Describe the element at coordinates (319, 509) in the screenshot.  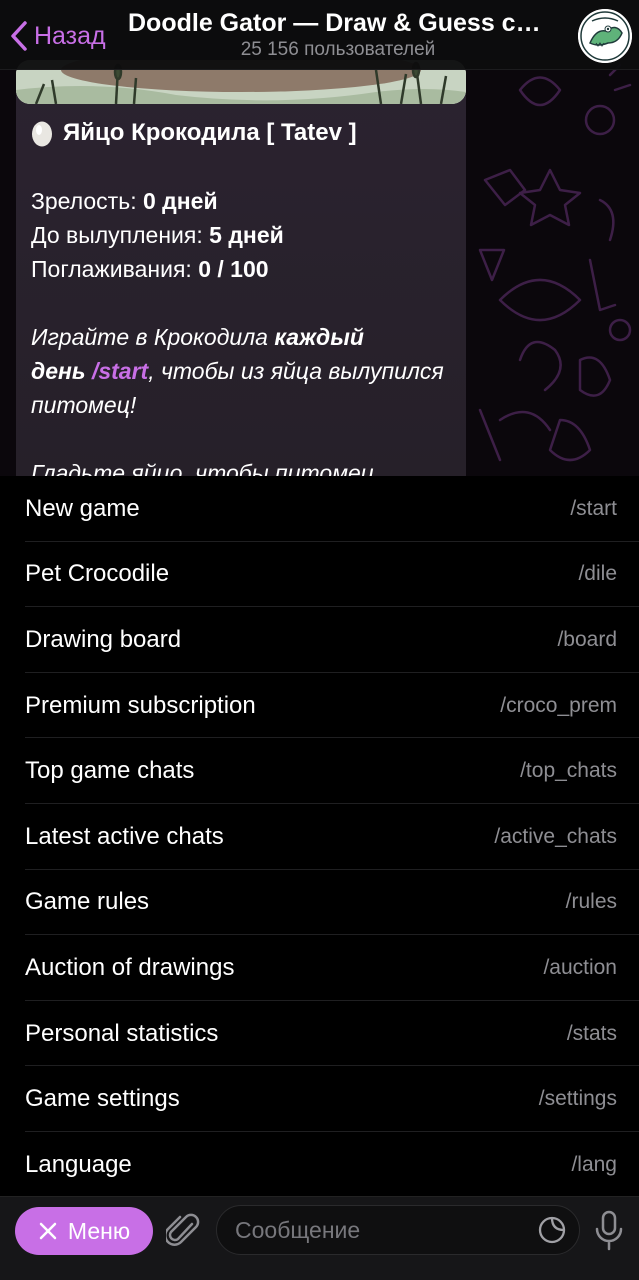
I see `command-new-game: New game /start` at that location.